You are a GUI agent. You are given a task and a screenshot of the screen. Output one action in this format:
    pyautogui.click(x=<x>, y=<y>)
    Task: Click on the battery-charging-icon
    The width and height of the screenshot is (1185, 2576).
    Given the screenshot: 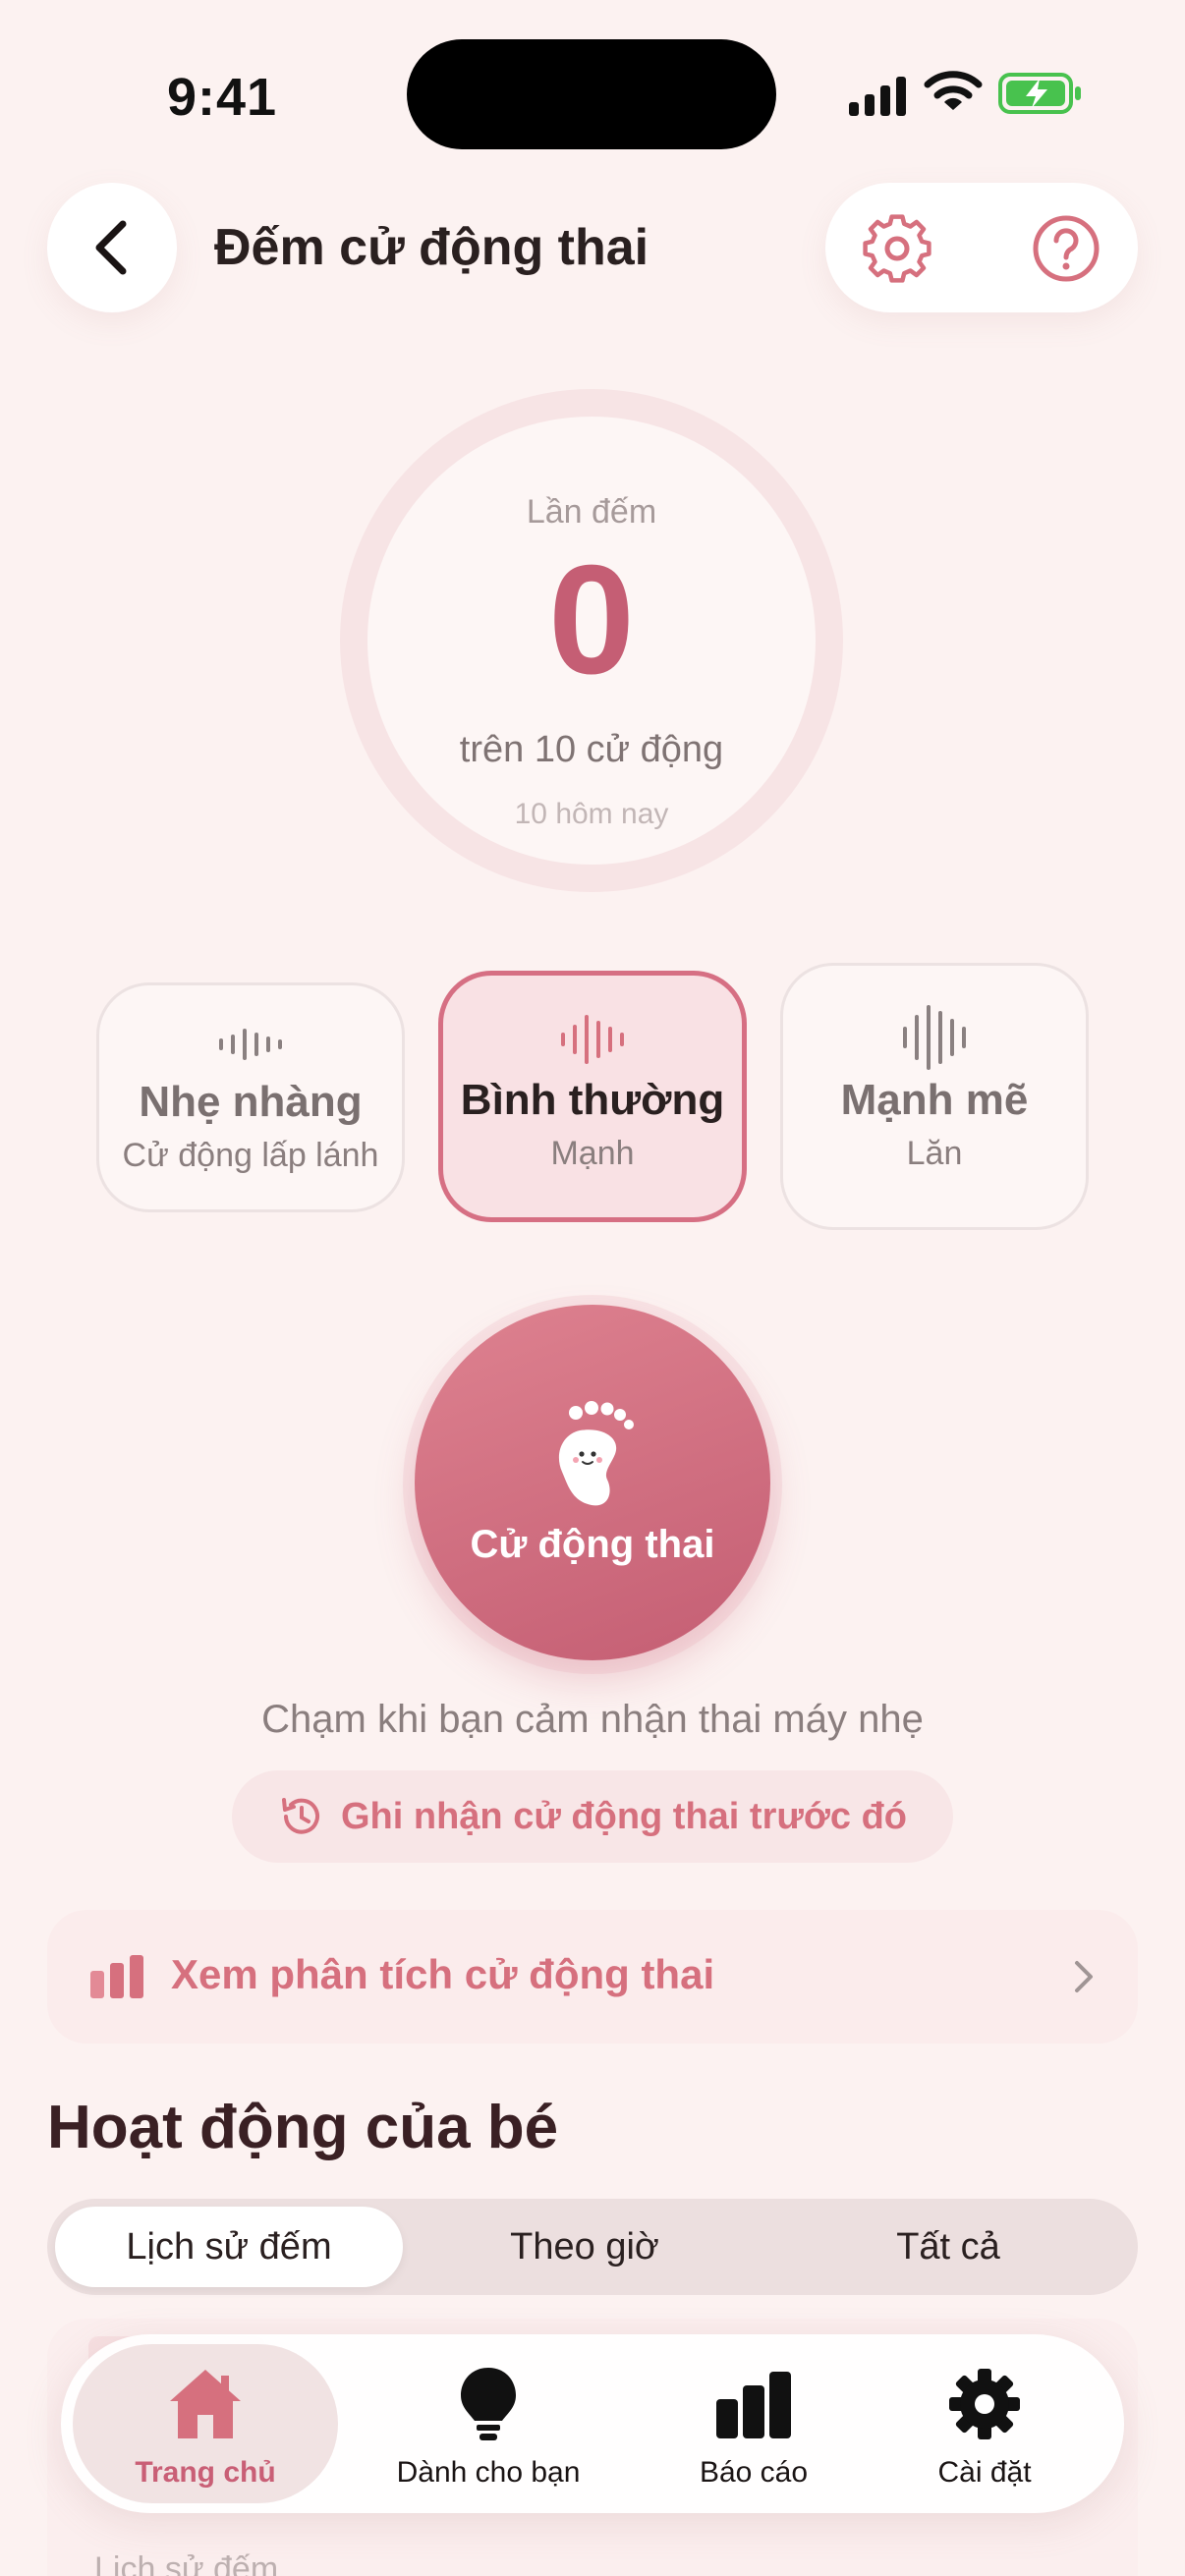 What is the action you would take?
    pyautogui.click(x=1040, y=93)
    